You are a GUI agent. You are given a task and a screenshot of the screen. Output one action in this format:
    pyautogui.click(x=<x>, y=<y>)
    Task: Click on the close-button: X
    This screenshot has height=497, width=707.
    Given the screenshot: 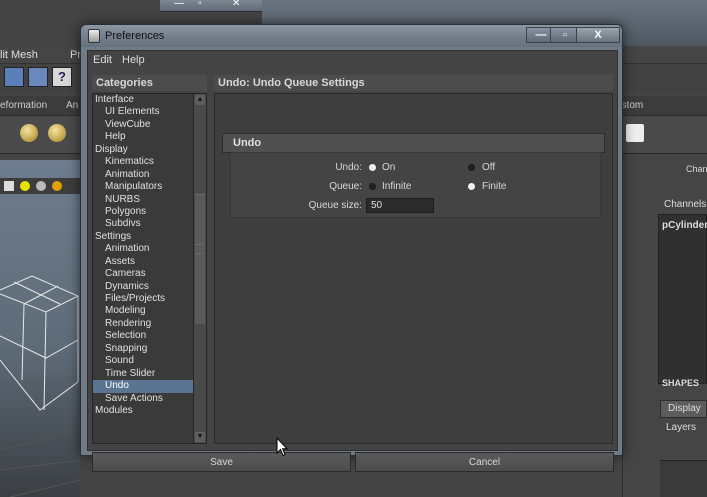 What is the action you would take?
    pyautogui.click(x=598, y=35)
    